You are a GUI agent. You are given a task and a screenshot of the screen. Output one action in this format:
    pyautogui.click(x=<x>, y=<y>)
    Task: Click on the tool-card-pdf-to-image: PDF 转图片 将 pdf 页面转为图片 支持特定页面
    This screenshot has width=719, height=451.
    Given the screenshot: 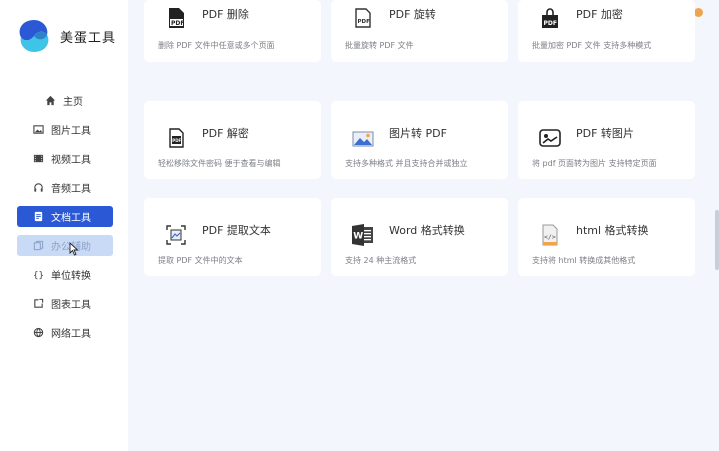 What is the action you would take?
    pyautogui.click(x=606, y=140)
    